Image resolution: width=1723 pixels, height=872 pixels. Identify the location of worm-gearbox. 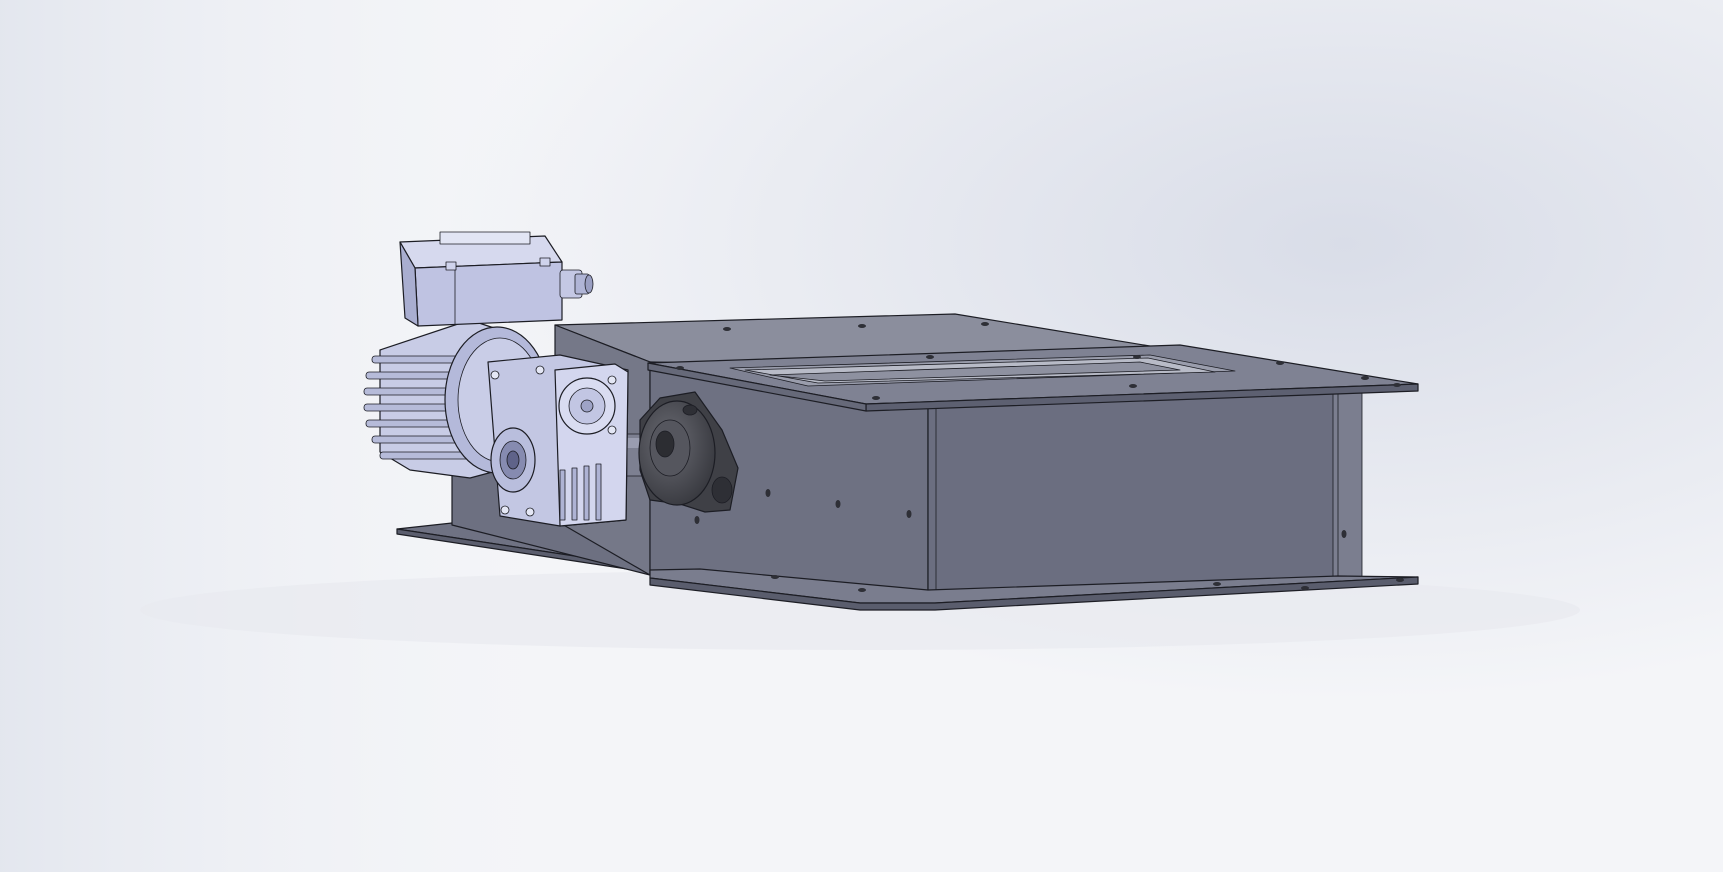
(558, 440).